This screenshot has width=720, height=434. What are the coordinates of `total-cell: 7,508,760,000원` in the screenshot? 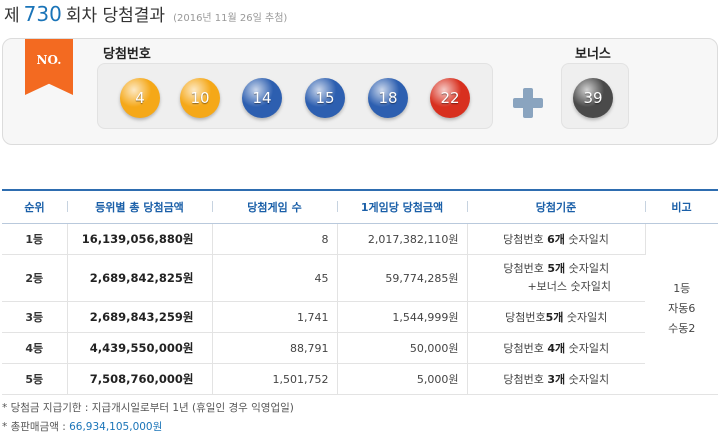 It's located at (140, 379).